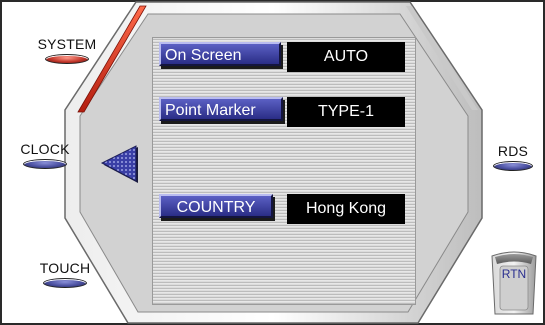 The height and width of the screenshot is (325, 545). What do you see at coordinates (513, 151) in the screenshot?
I see `rds-label: RDS` at bounding box center [513, 151].